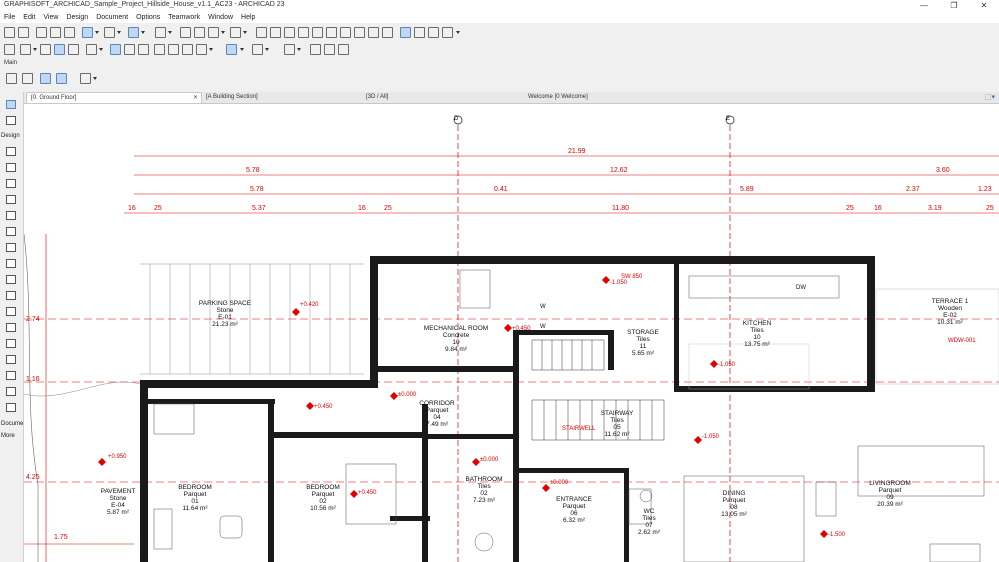 The image size is (999, 562). I want to click on zone-tool, so click(11, 343).